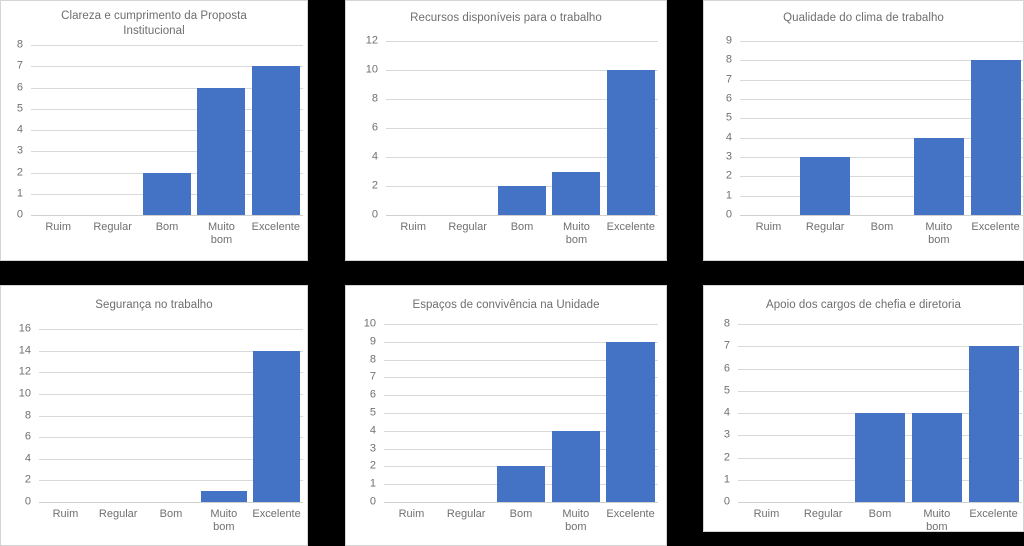  Describe the element at coordinates (722, 412) in the screenshot. I see `y-axis: 0 1 2 3 4 5 6 7 8` at that location.